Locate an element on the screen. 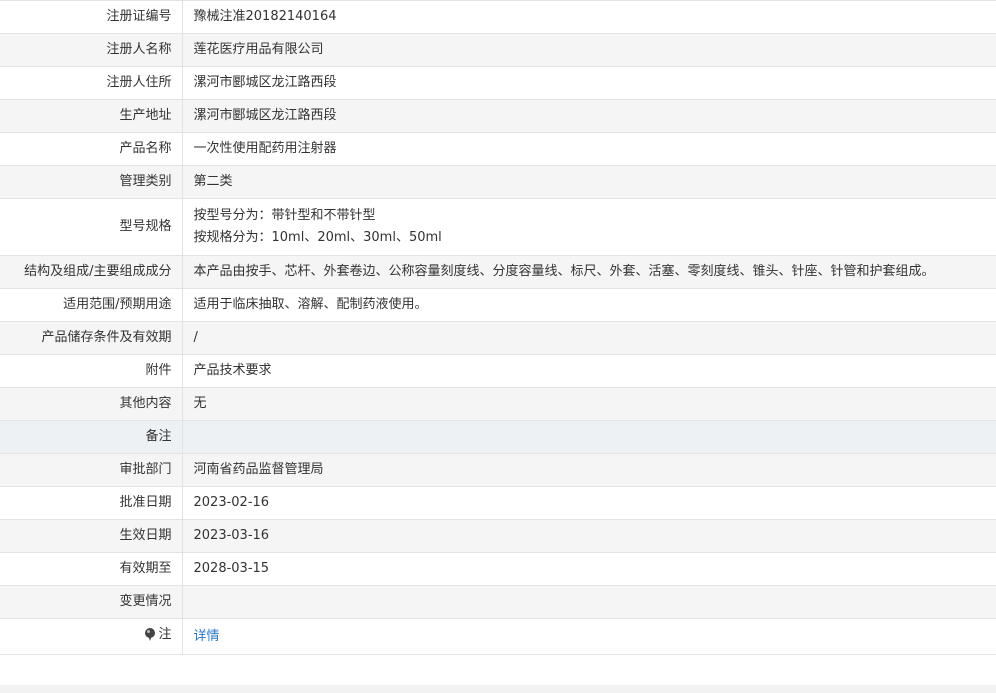  label-registrant-address: 注册人住所 is located at coordinates (91, 83).